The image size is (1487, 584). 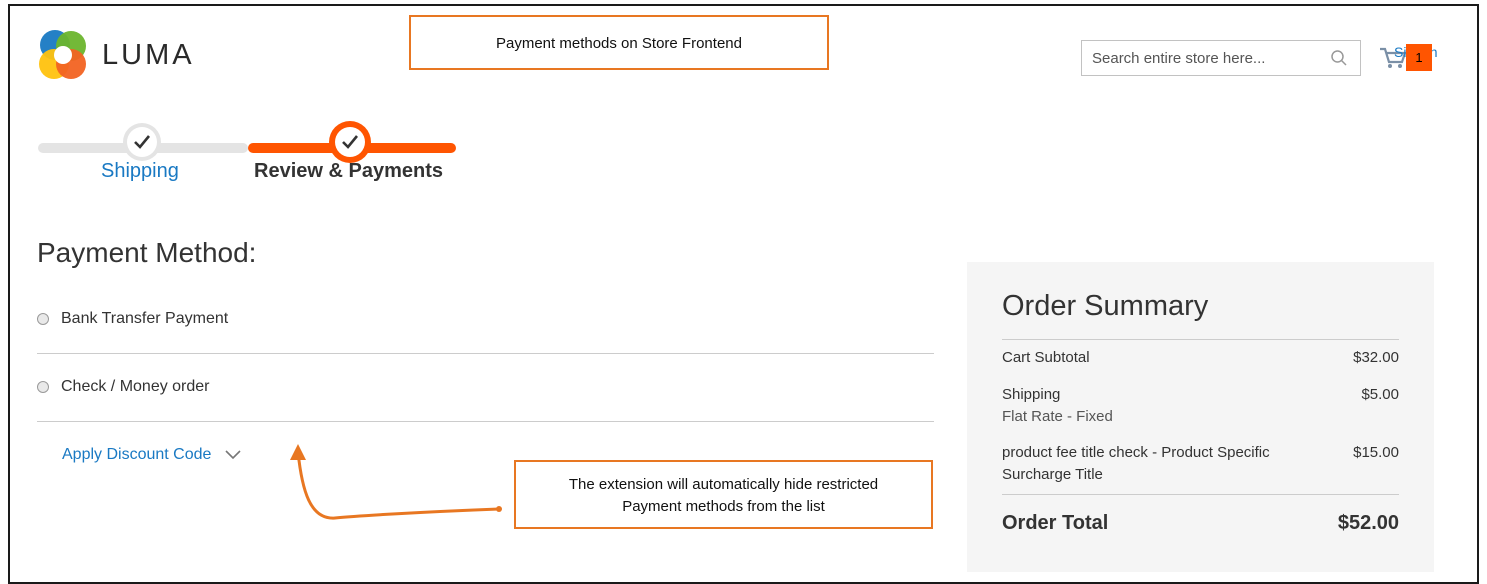 What do you see at coordinates (1339, 58) in the screenshot?
I see `search-icon` at bounding box center [1339, 58].